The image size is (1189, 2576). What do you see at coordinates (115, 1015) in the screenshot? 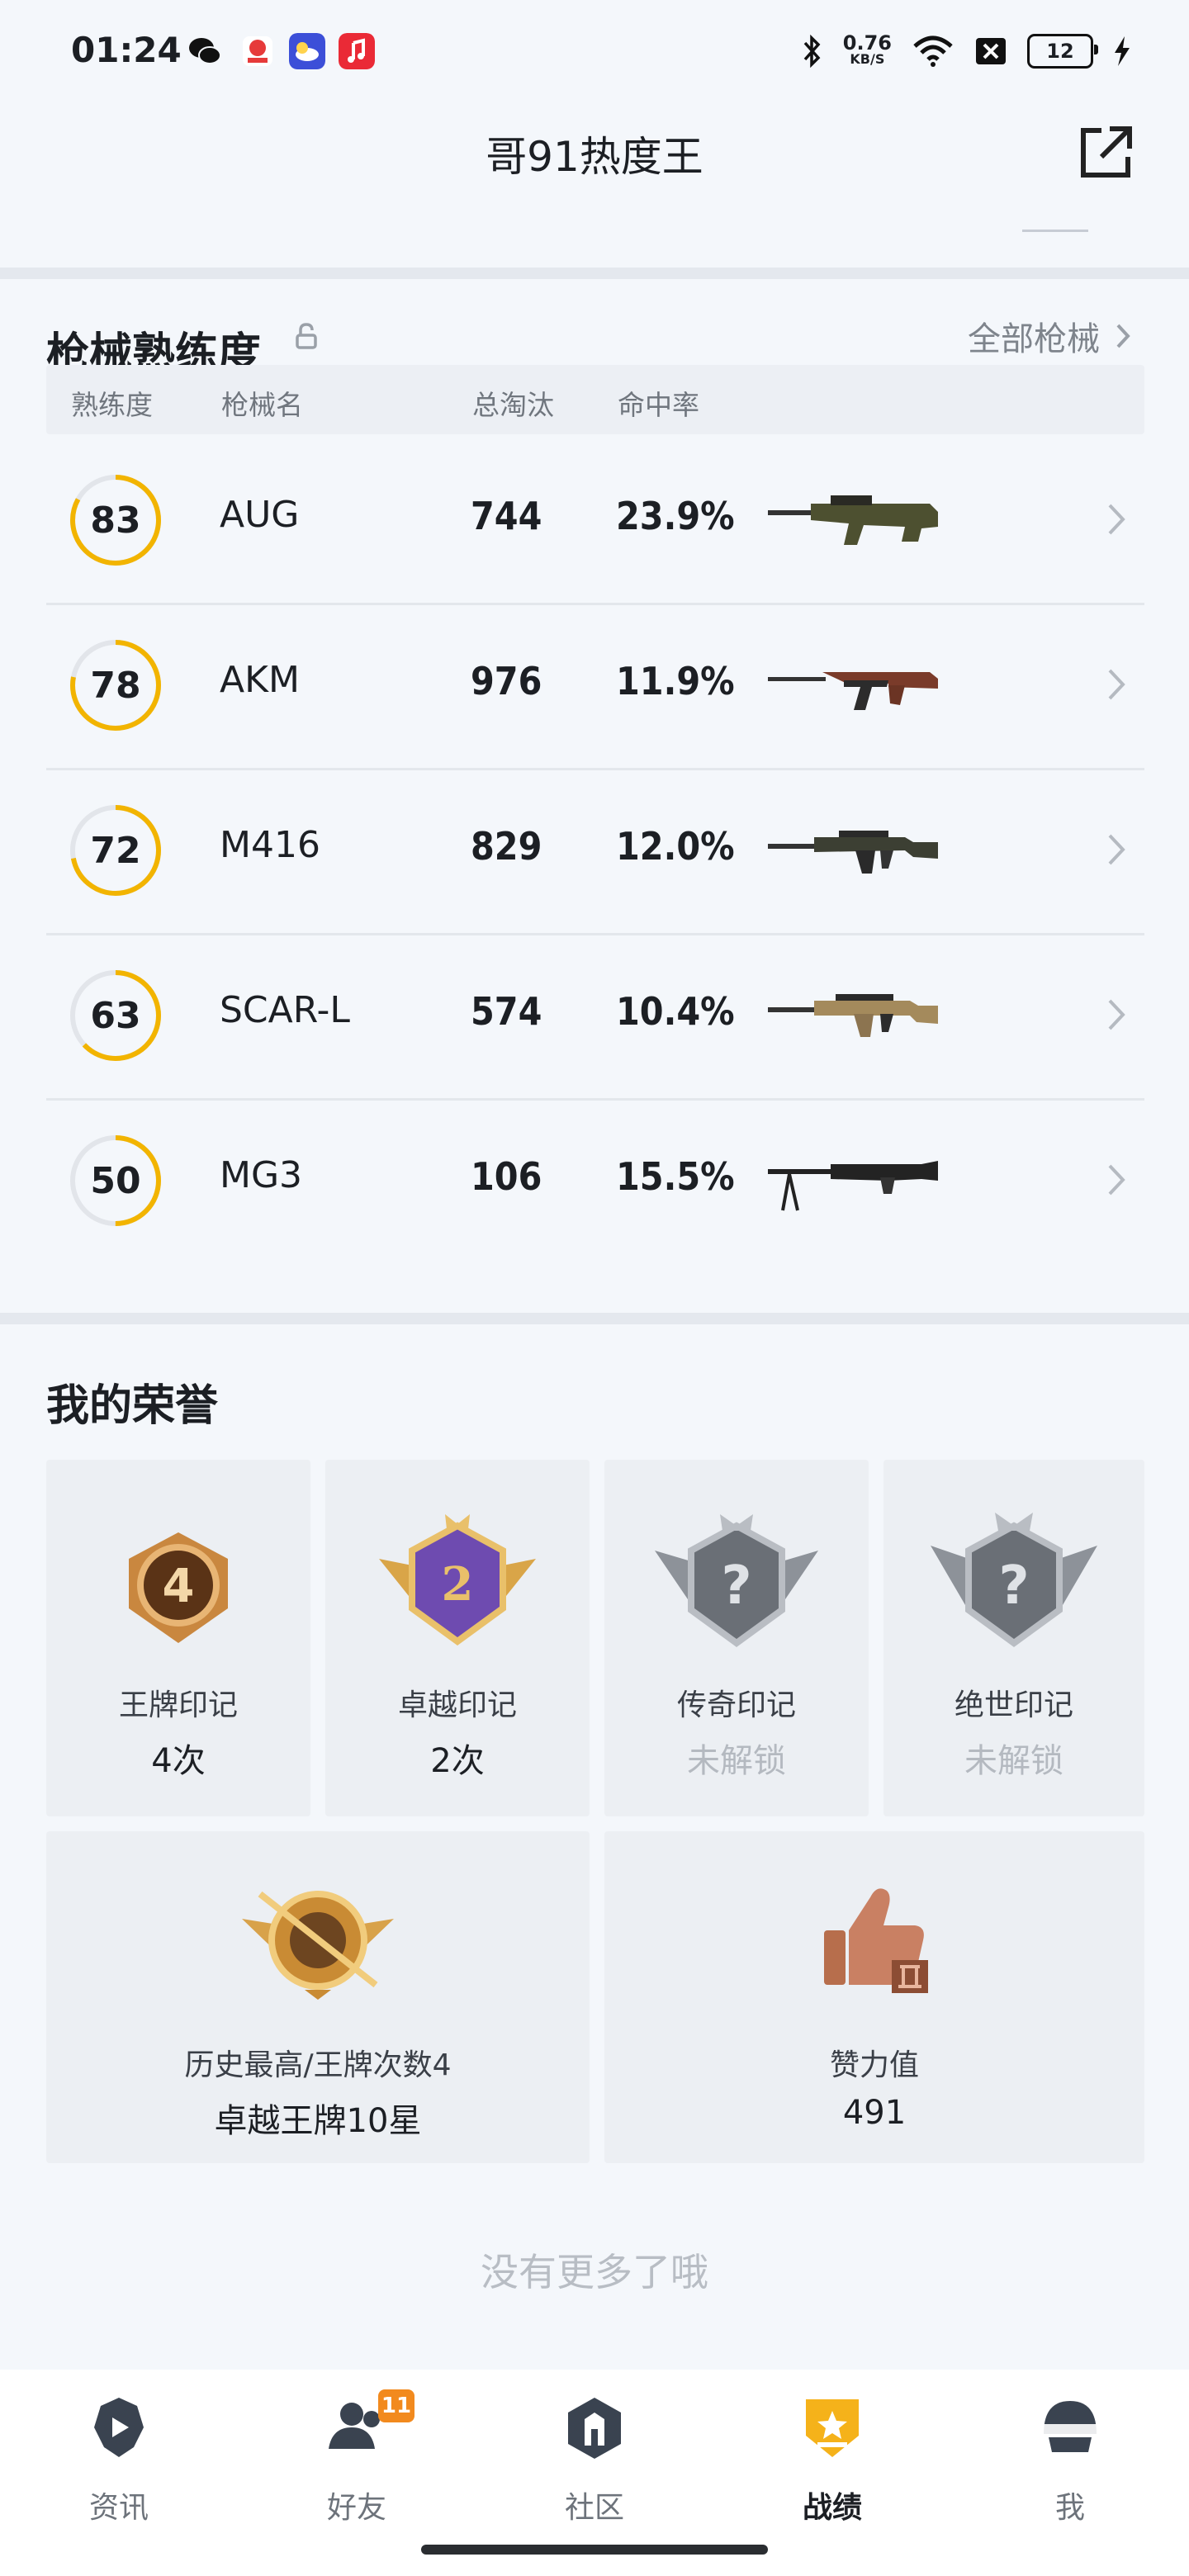
I see `proficiency-value: 63` at bounding box center [115, 1015].